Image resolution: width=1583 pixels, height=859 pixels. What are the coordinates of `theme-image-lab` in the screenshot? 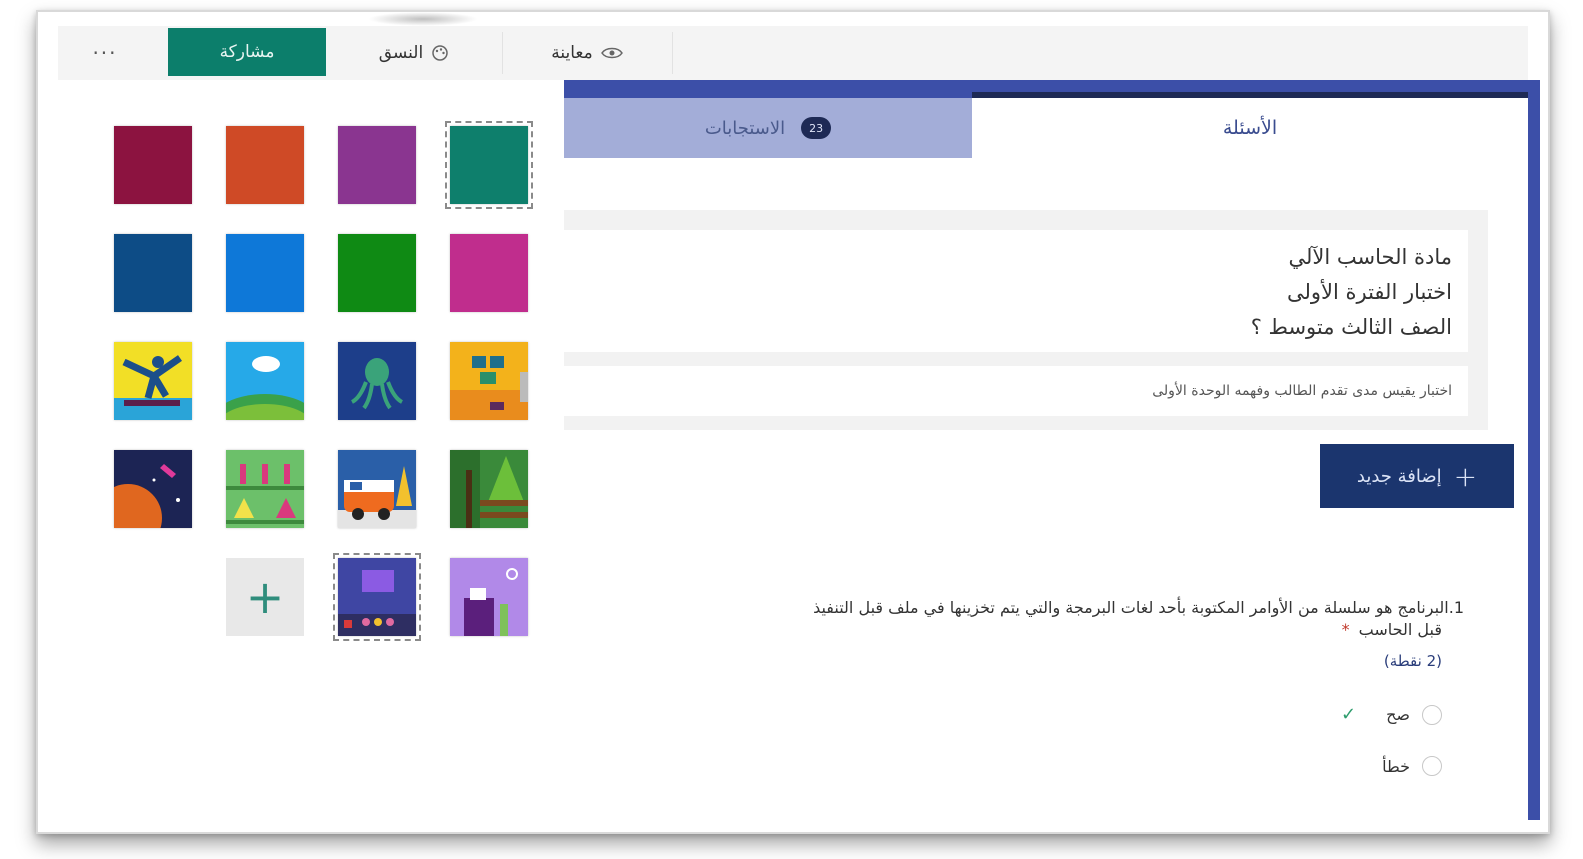 It's located at (265, 489).